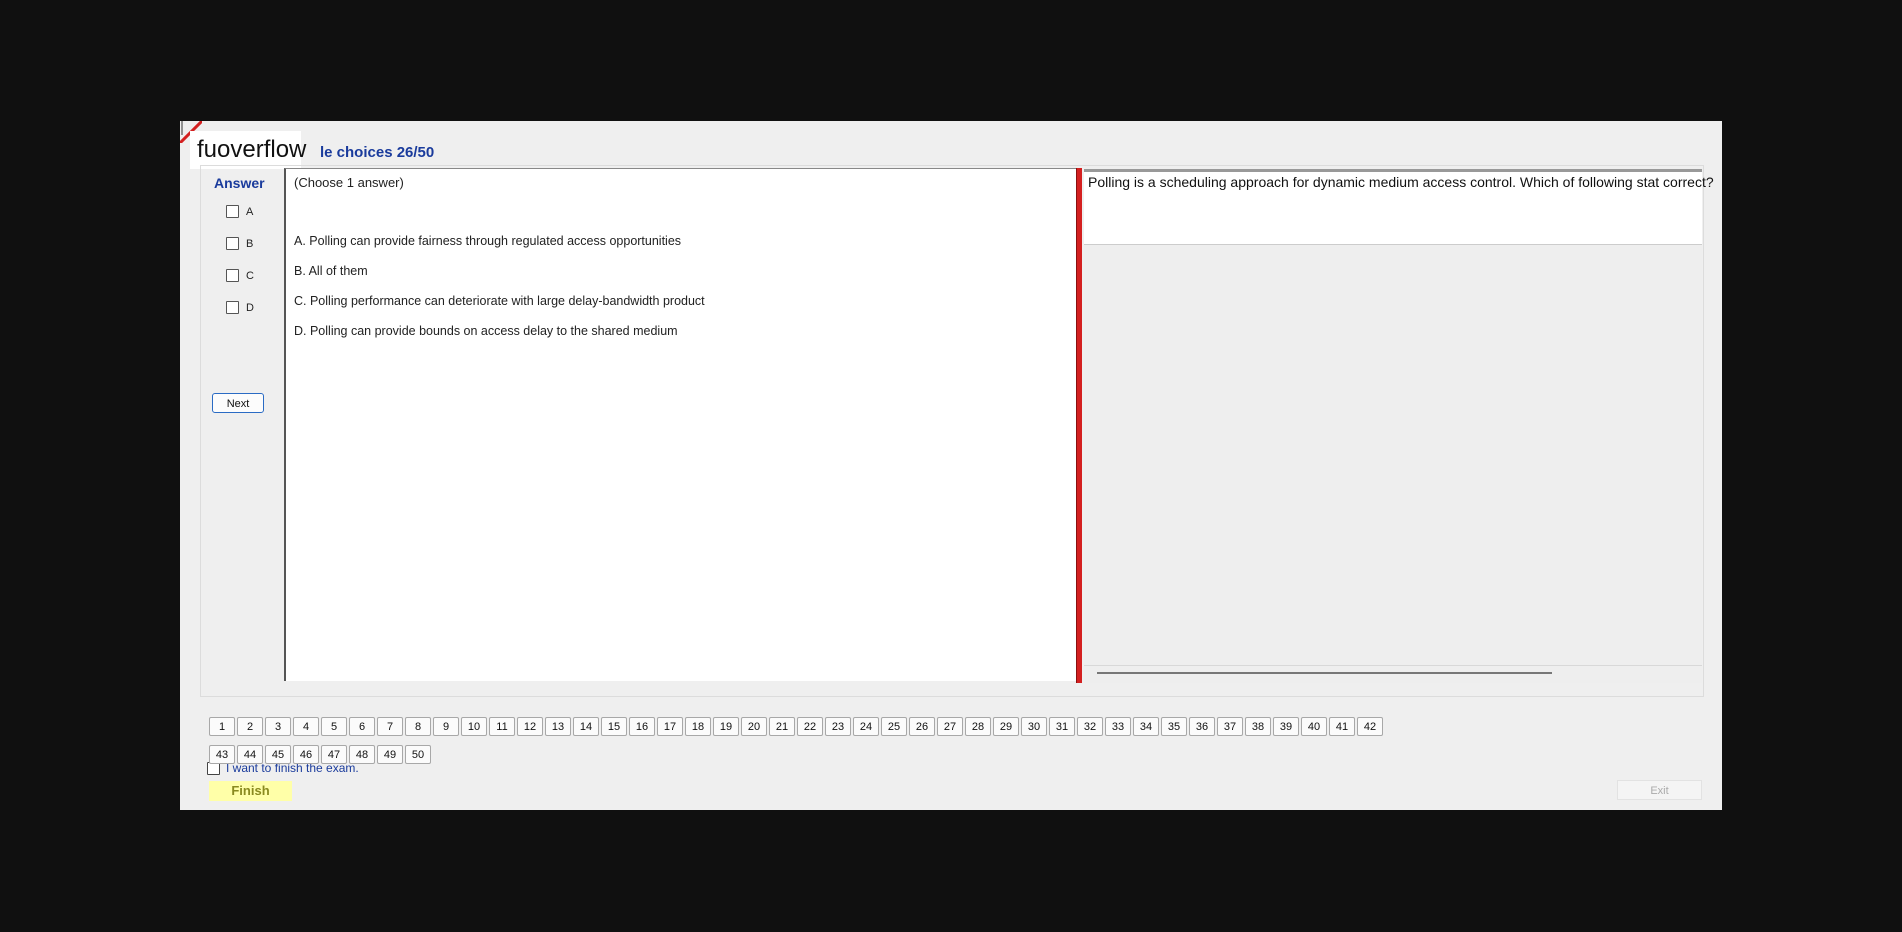  Describe the element at coordinates (250, 307) in the screenshot. I see `option-label: D` at that location.